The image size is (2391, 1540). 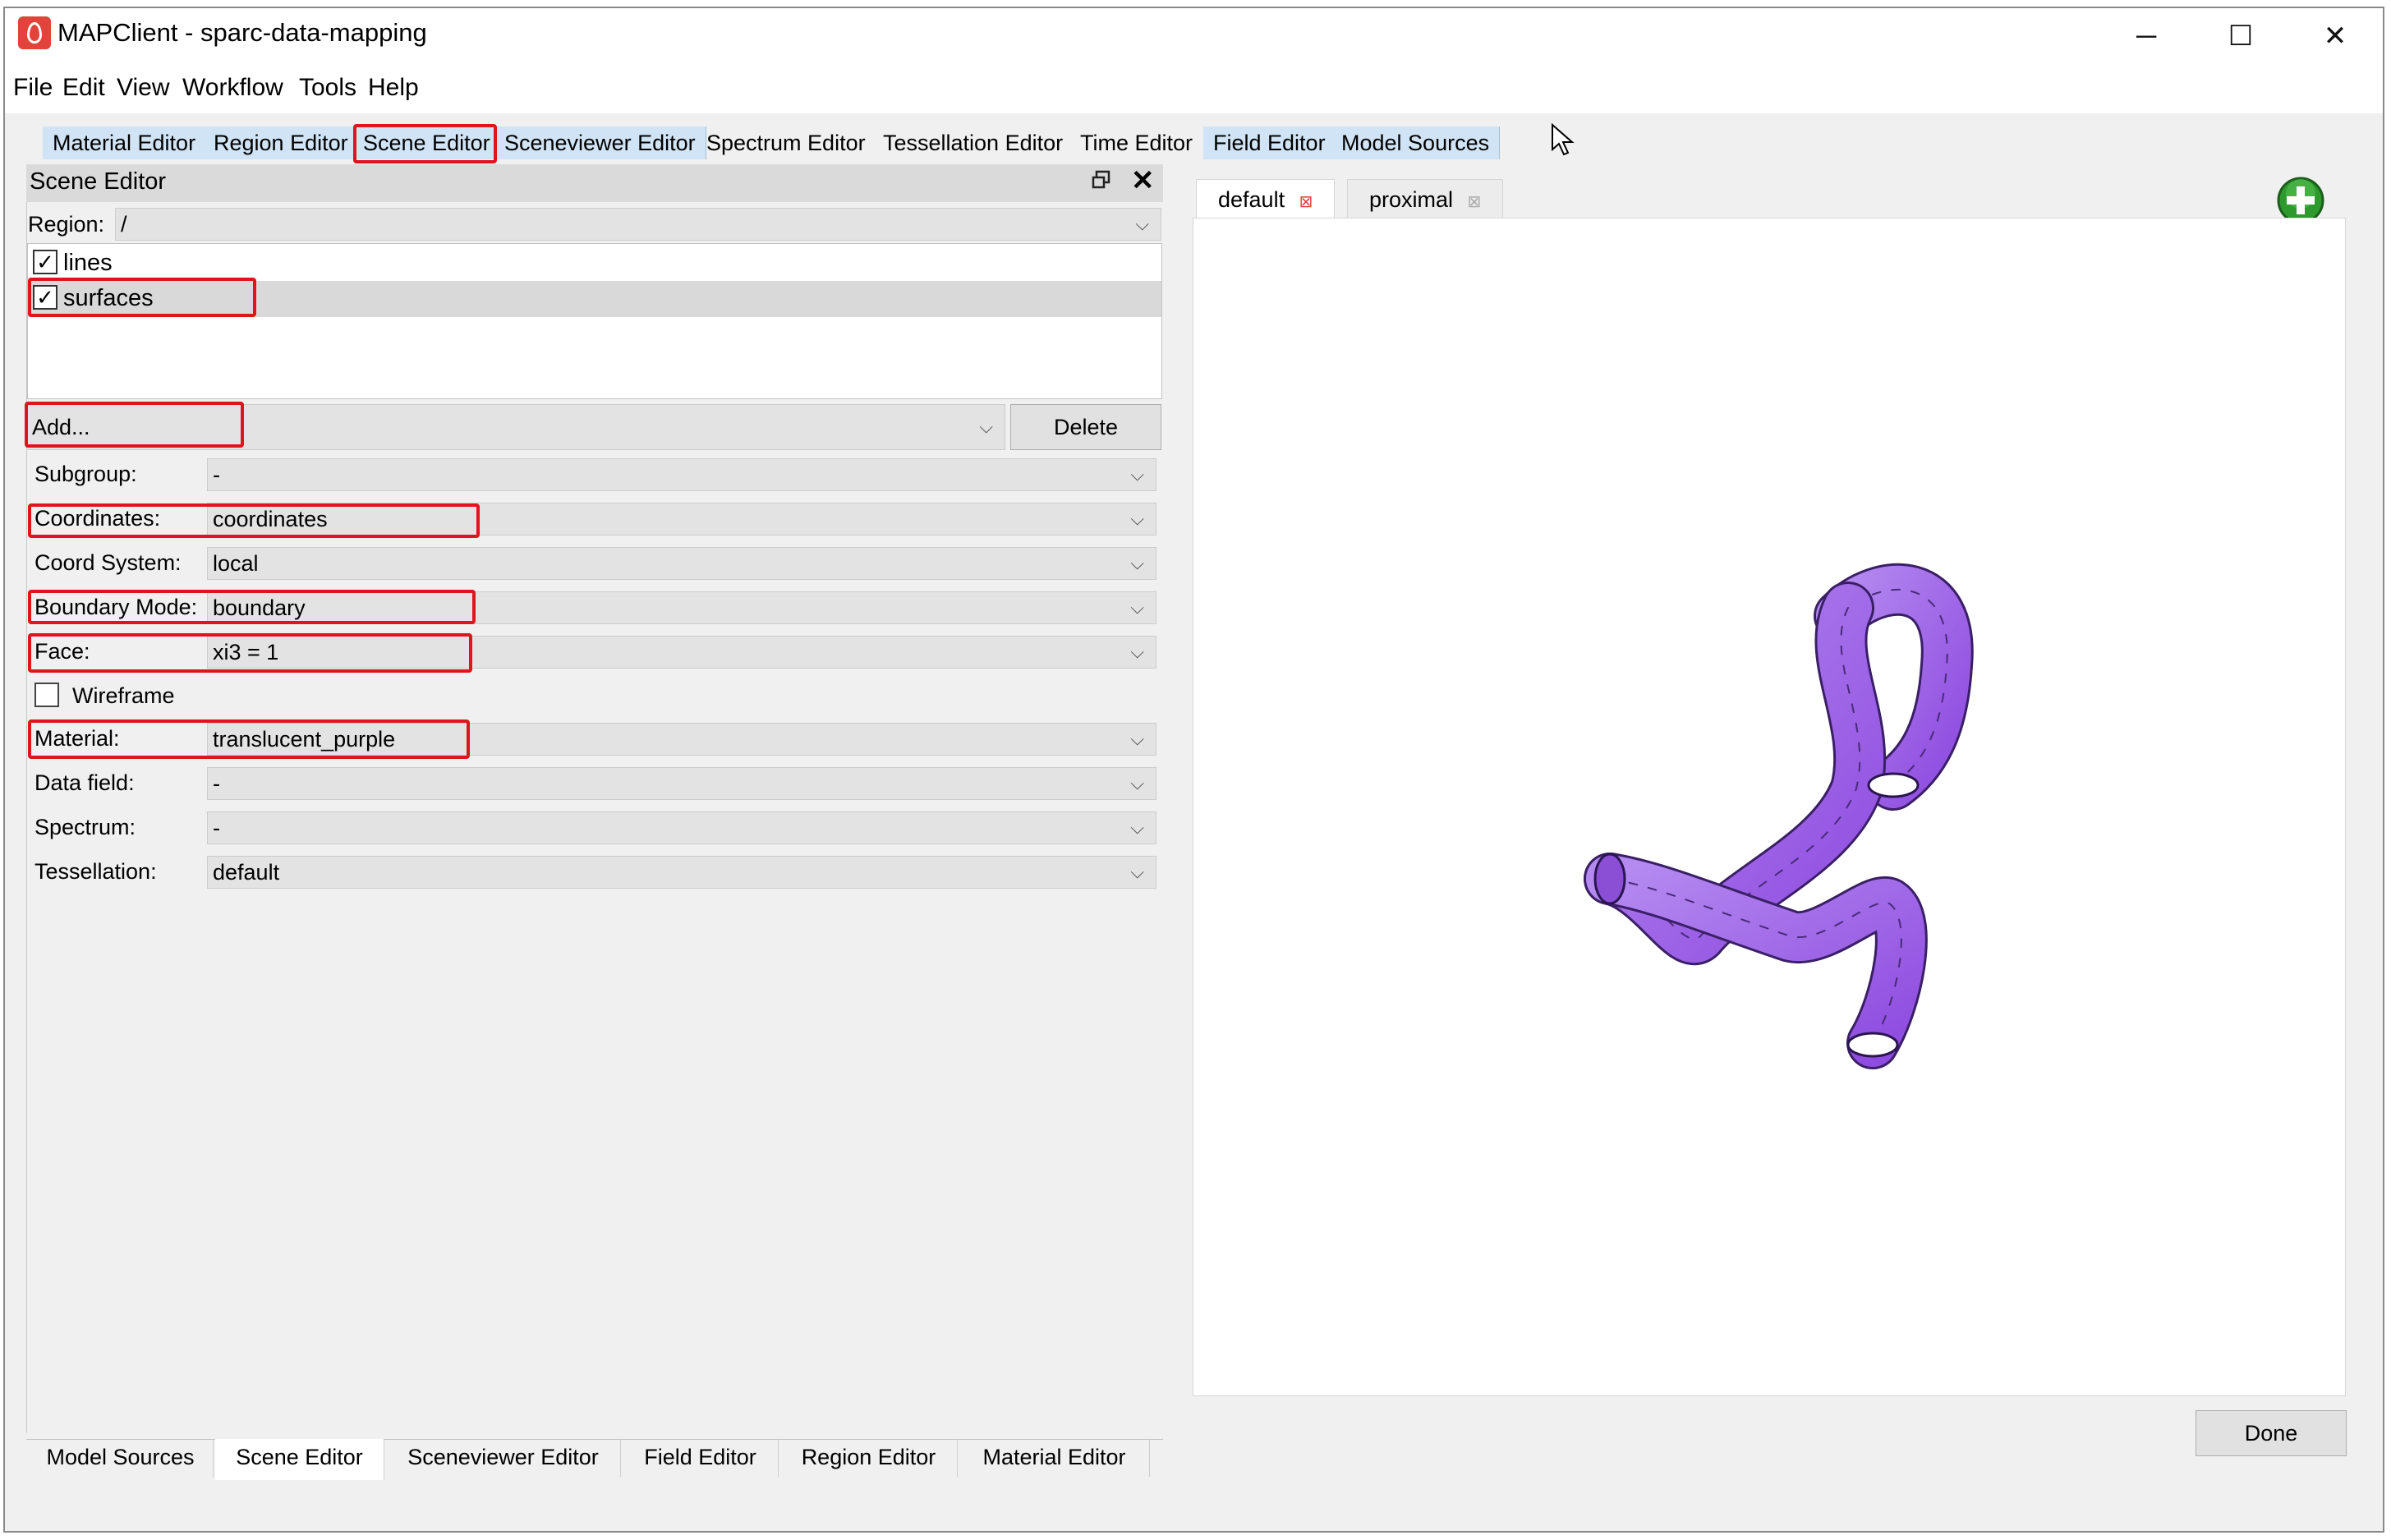 What do you see at coordinates (594, 183) in the screenshot?
I see `scene-editor-header` at bounding box center [594, 183].